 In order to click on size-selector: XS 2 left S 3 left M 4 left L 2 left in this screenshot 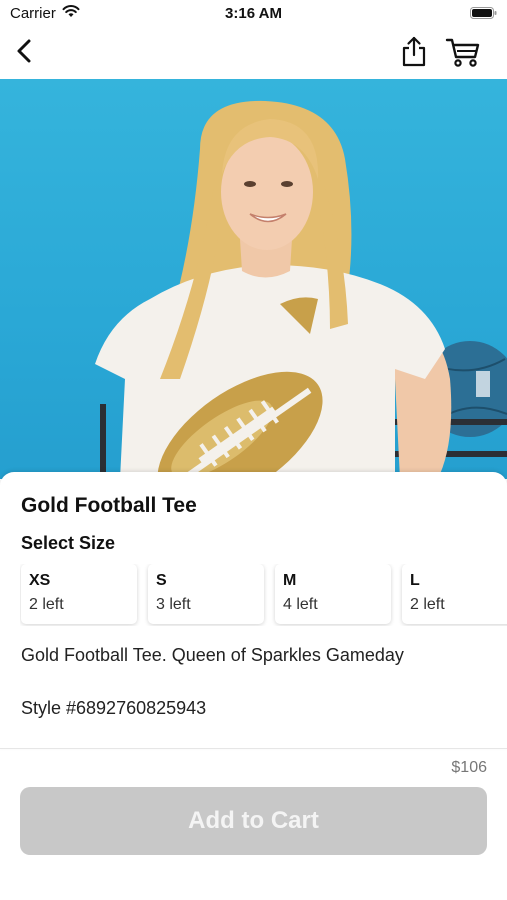, I will do `click(263, 595)`.